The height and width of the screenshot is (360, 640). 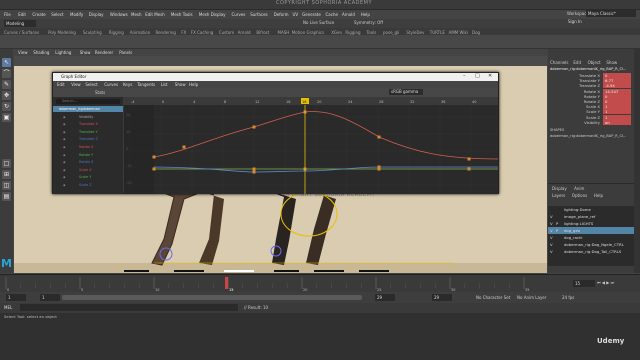 What do you see at coordinates (6, 84) in the screenshot?
I see `paint-tool-icon: ✎` at bounding box center [6, 84].